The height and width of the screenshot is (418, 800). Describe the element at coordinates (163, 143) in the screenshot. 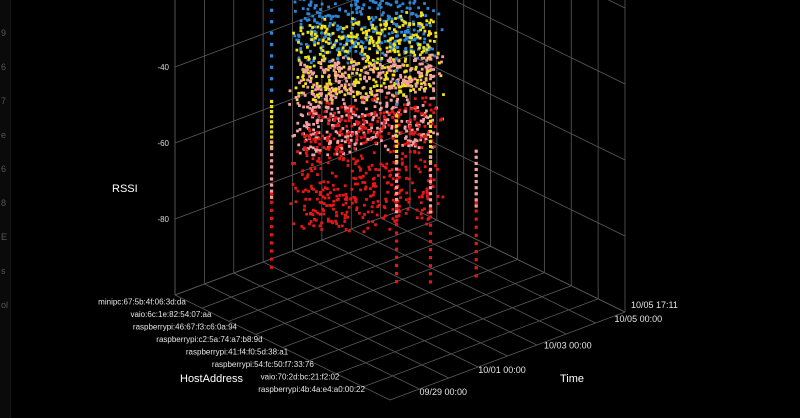

I see `y-tick-label: -60` at that location.